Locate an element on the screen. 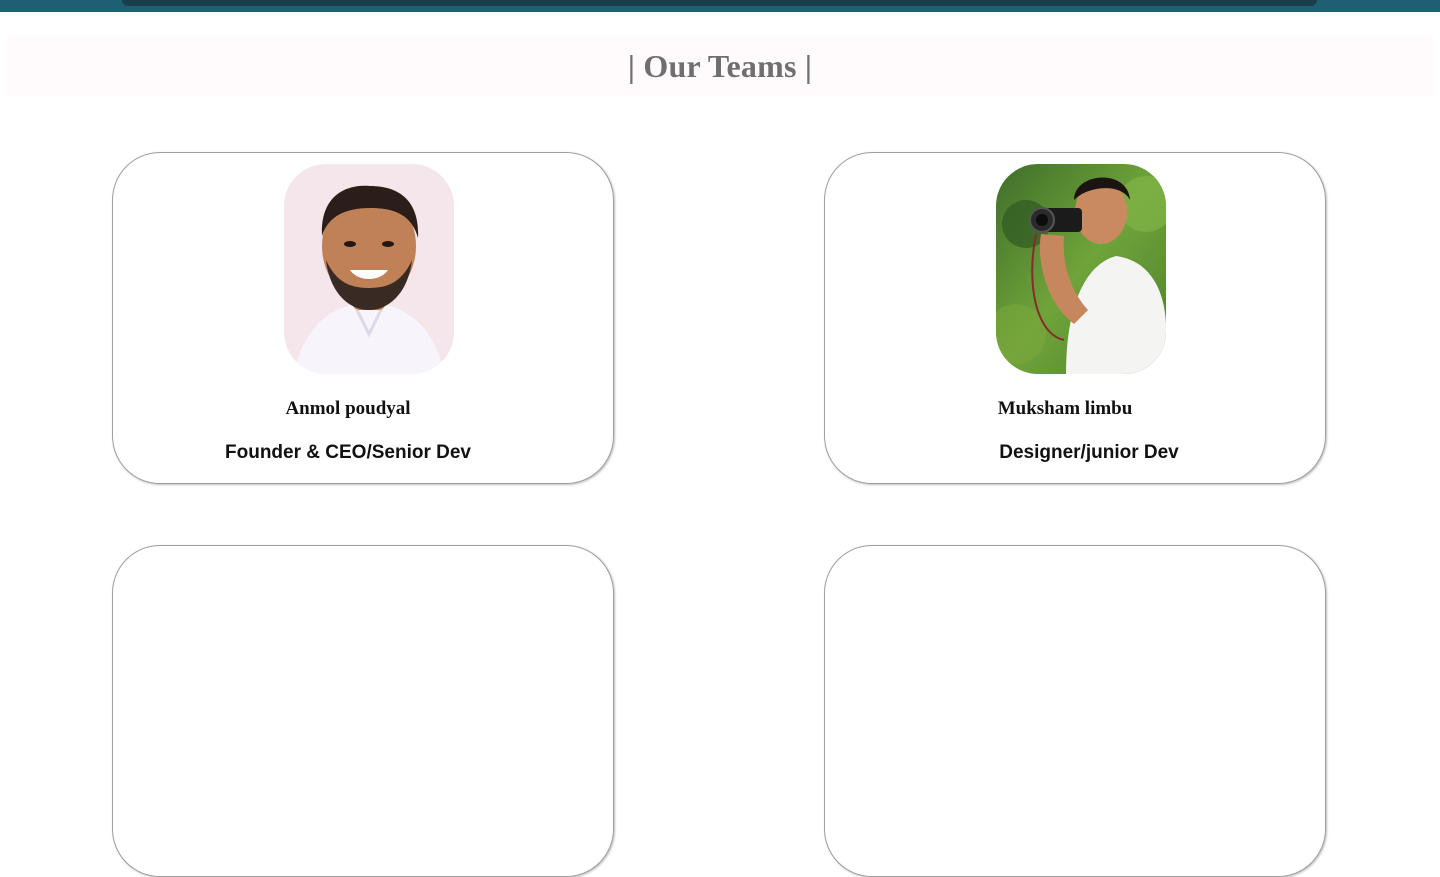 This screenshot has width=1440, height=877. member-role: Founder & CEO/Senior Dev is located at coordinates (348, 452).